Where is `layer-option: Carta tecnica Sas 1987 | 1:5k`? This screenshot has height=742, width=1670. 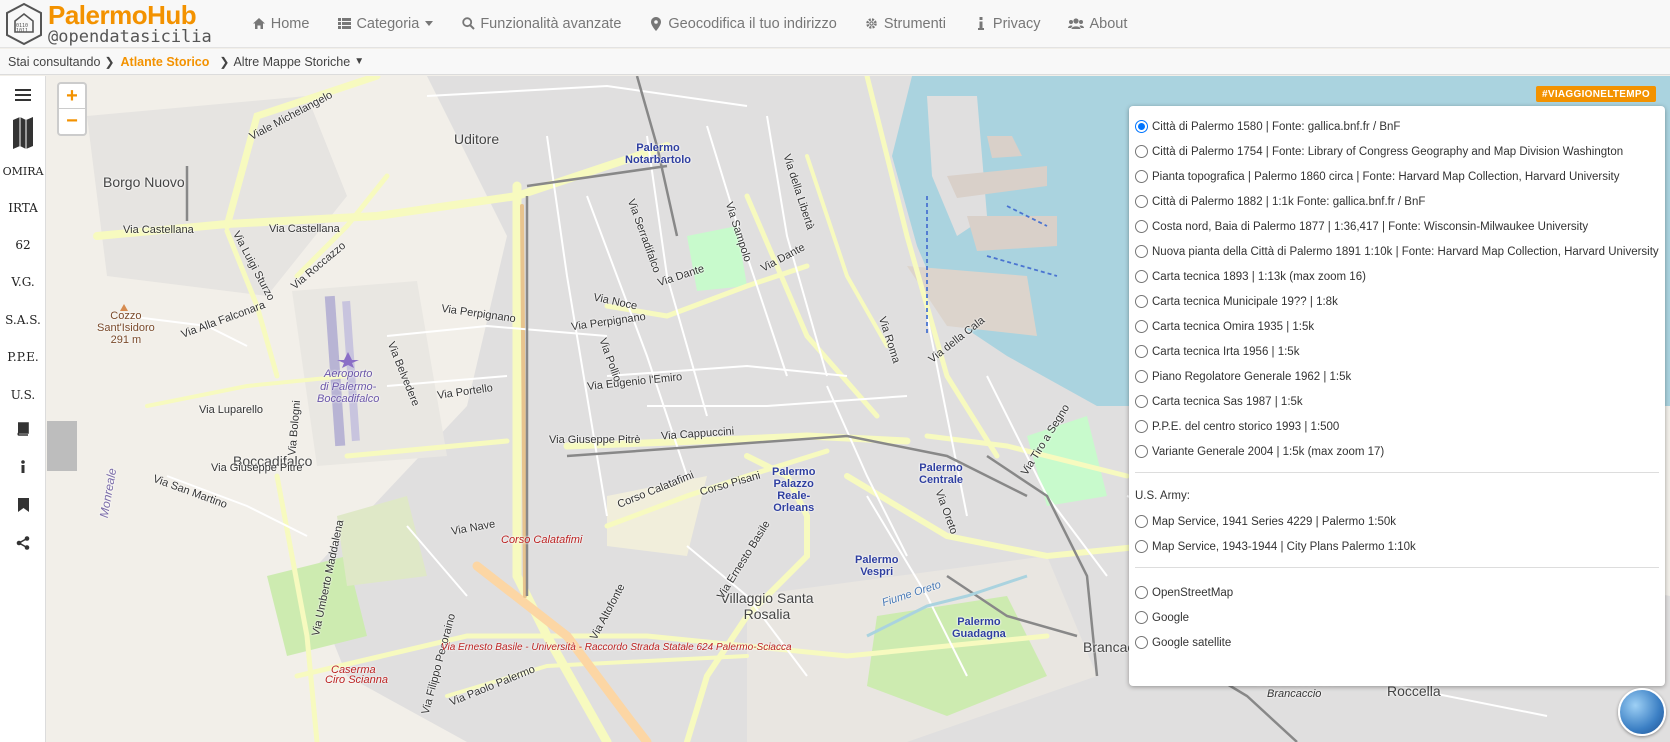 layer-option: Carta tecnica Sas 1987 | 1:5k is located at coordinates (1397, 401).